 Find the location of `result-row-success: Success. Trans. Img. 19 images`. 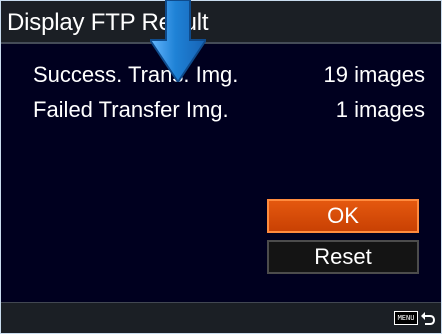

result-row-success: Success. Trans. Img. 19 images is located at coordinates (221, 75).